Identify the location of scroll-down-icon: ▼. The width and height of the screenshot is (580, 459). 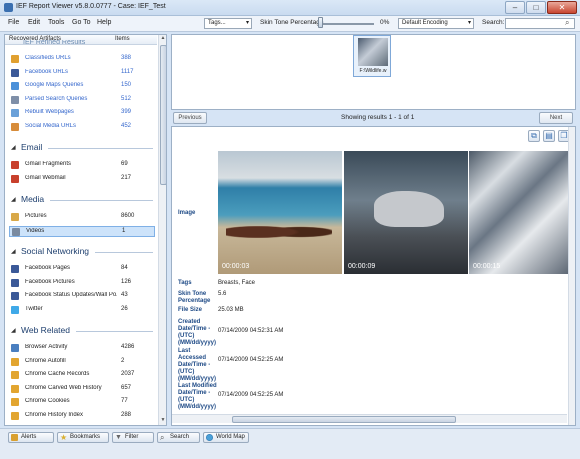
(162, 421).